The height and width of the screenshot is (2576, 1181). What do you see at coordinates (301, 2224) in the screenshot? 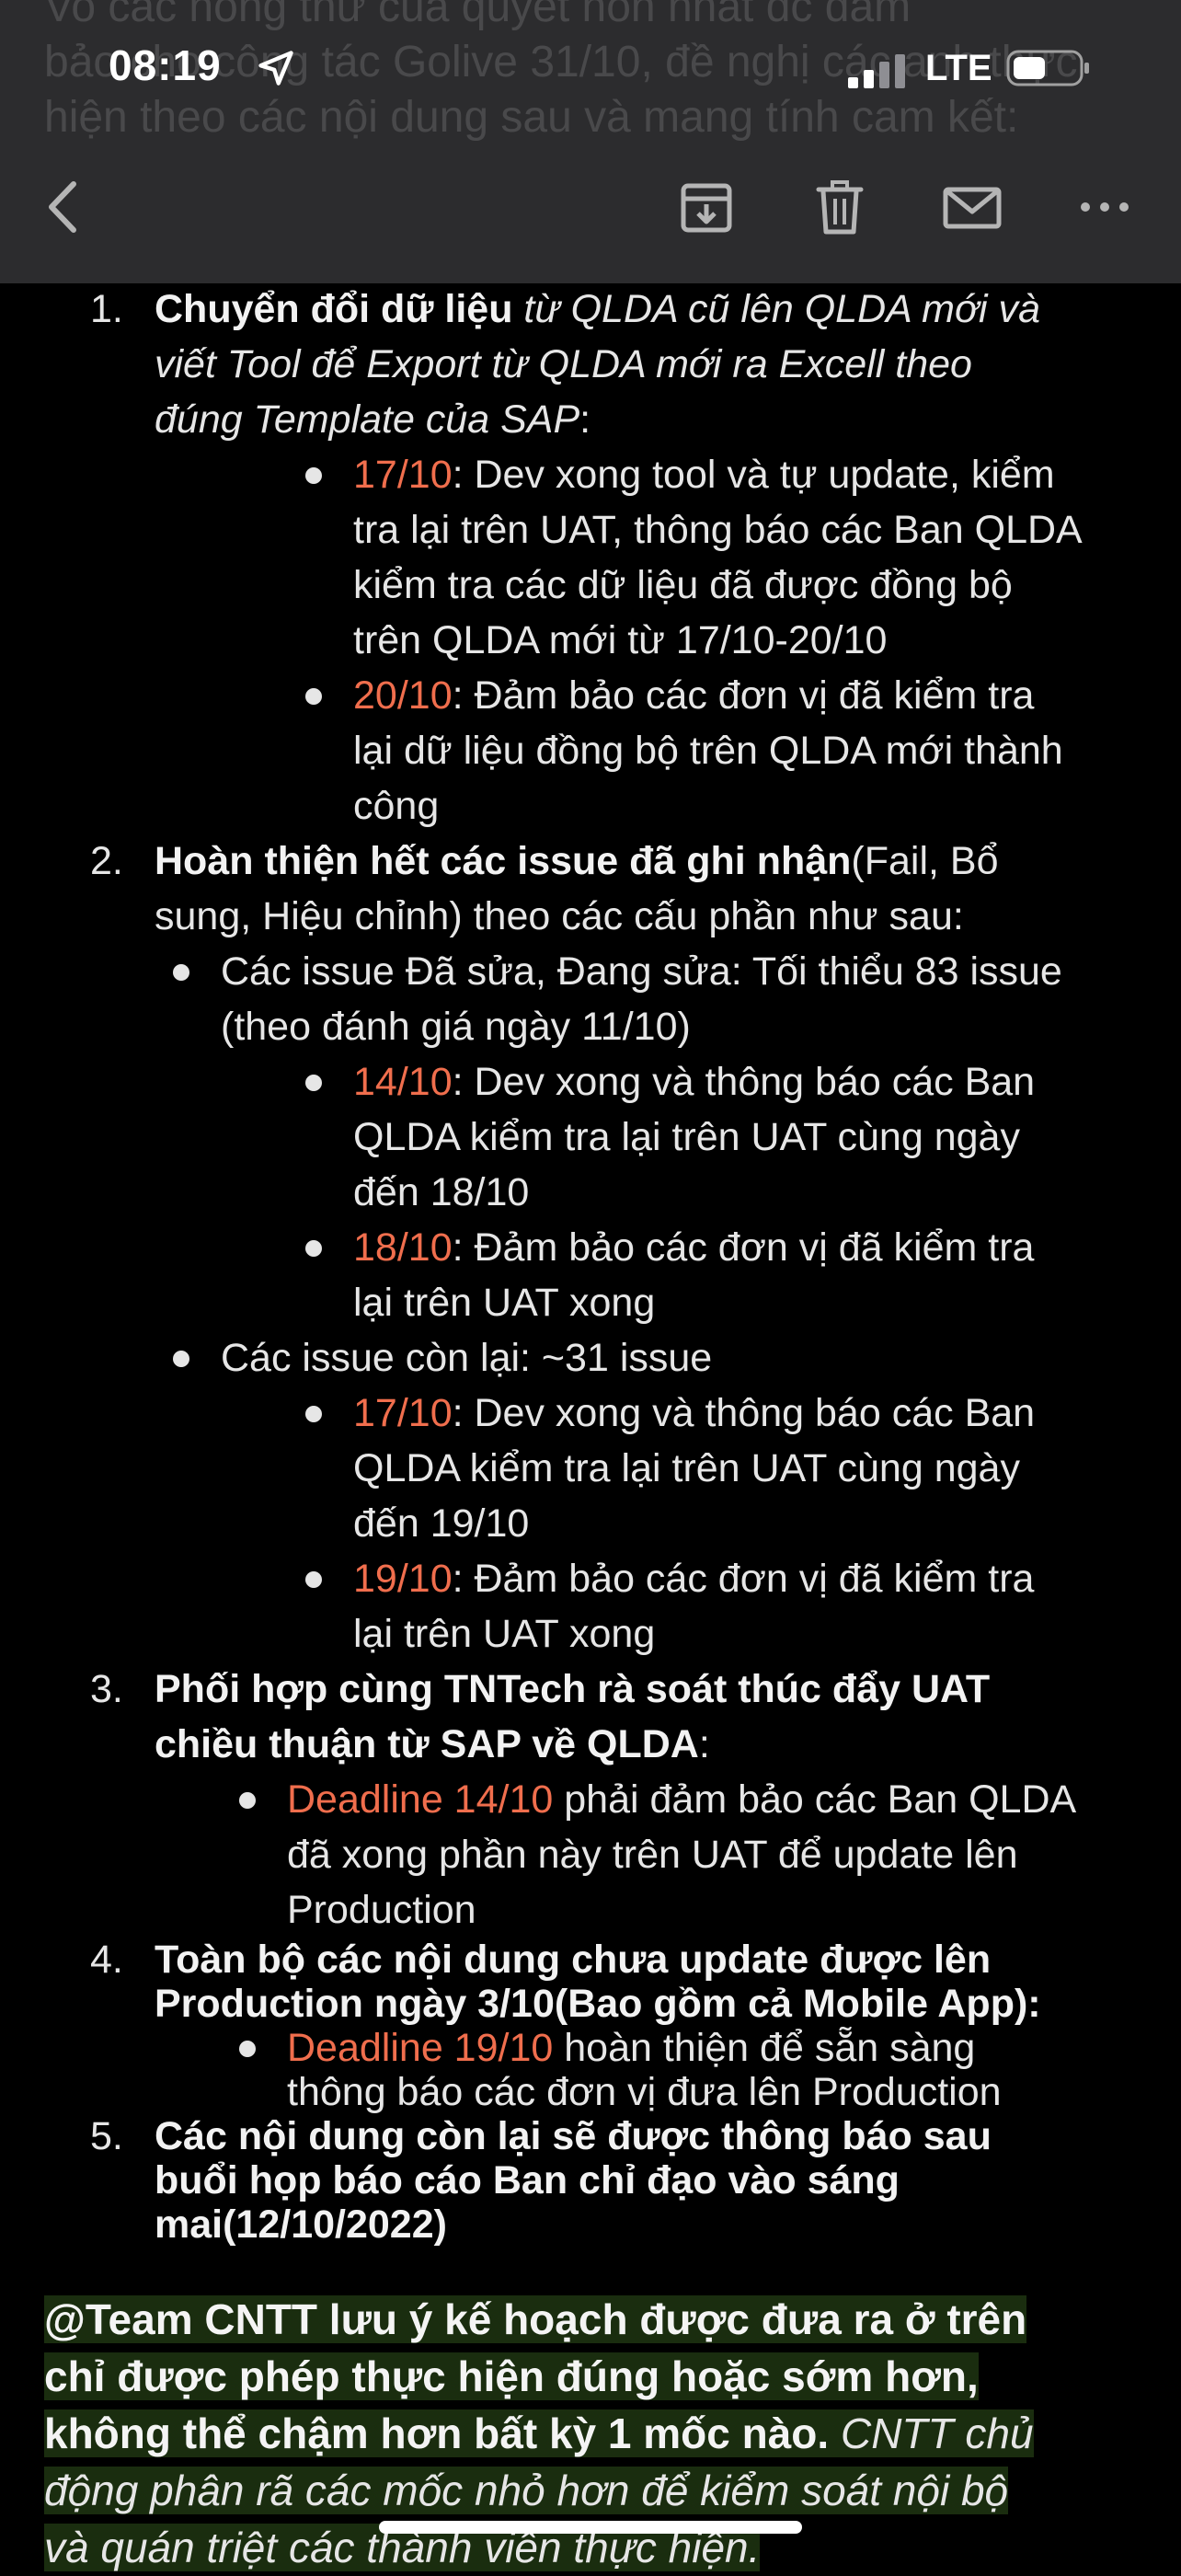
I see `heading-bold: mai(12/10/2022)` at bounding box center [301, 2224].